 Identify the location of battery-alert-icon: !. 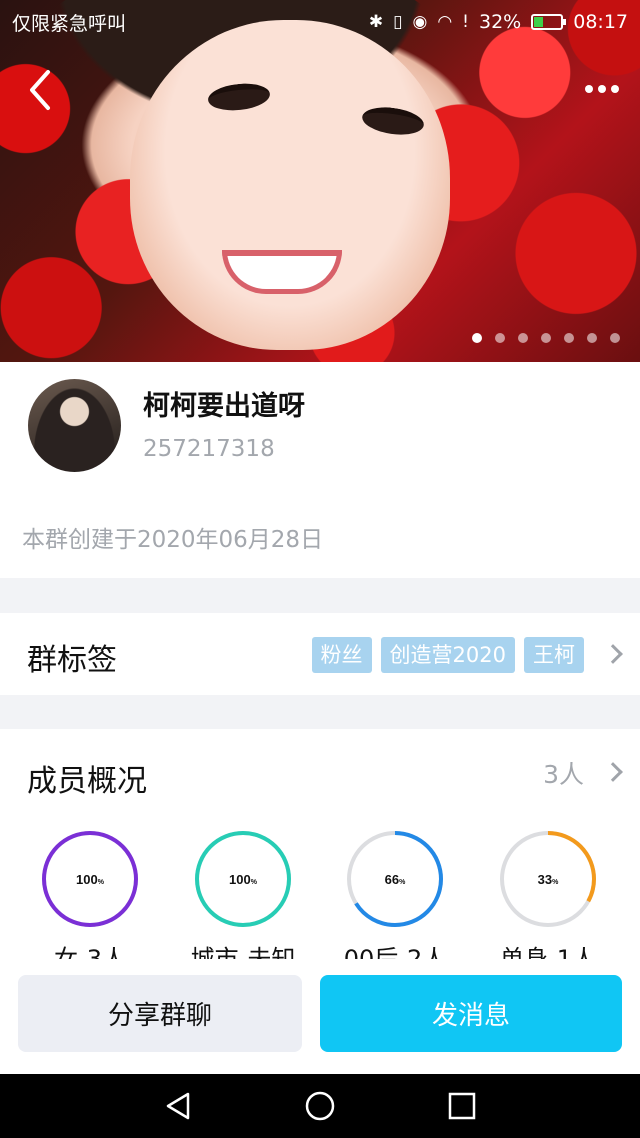
(465, 22).